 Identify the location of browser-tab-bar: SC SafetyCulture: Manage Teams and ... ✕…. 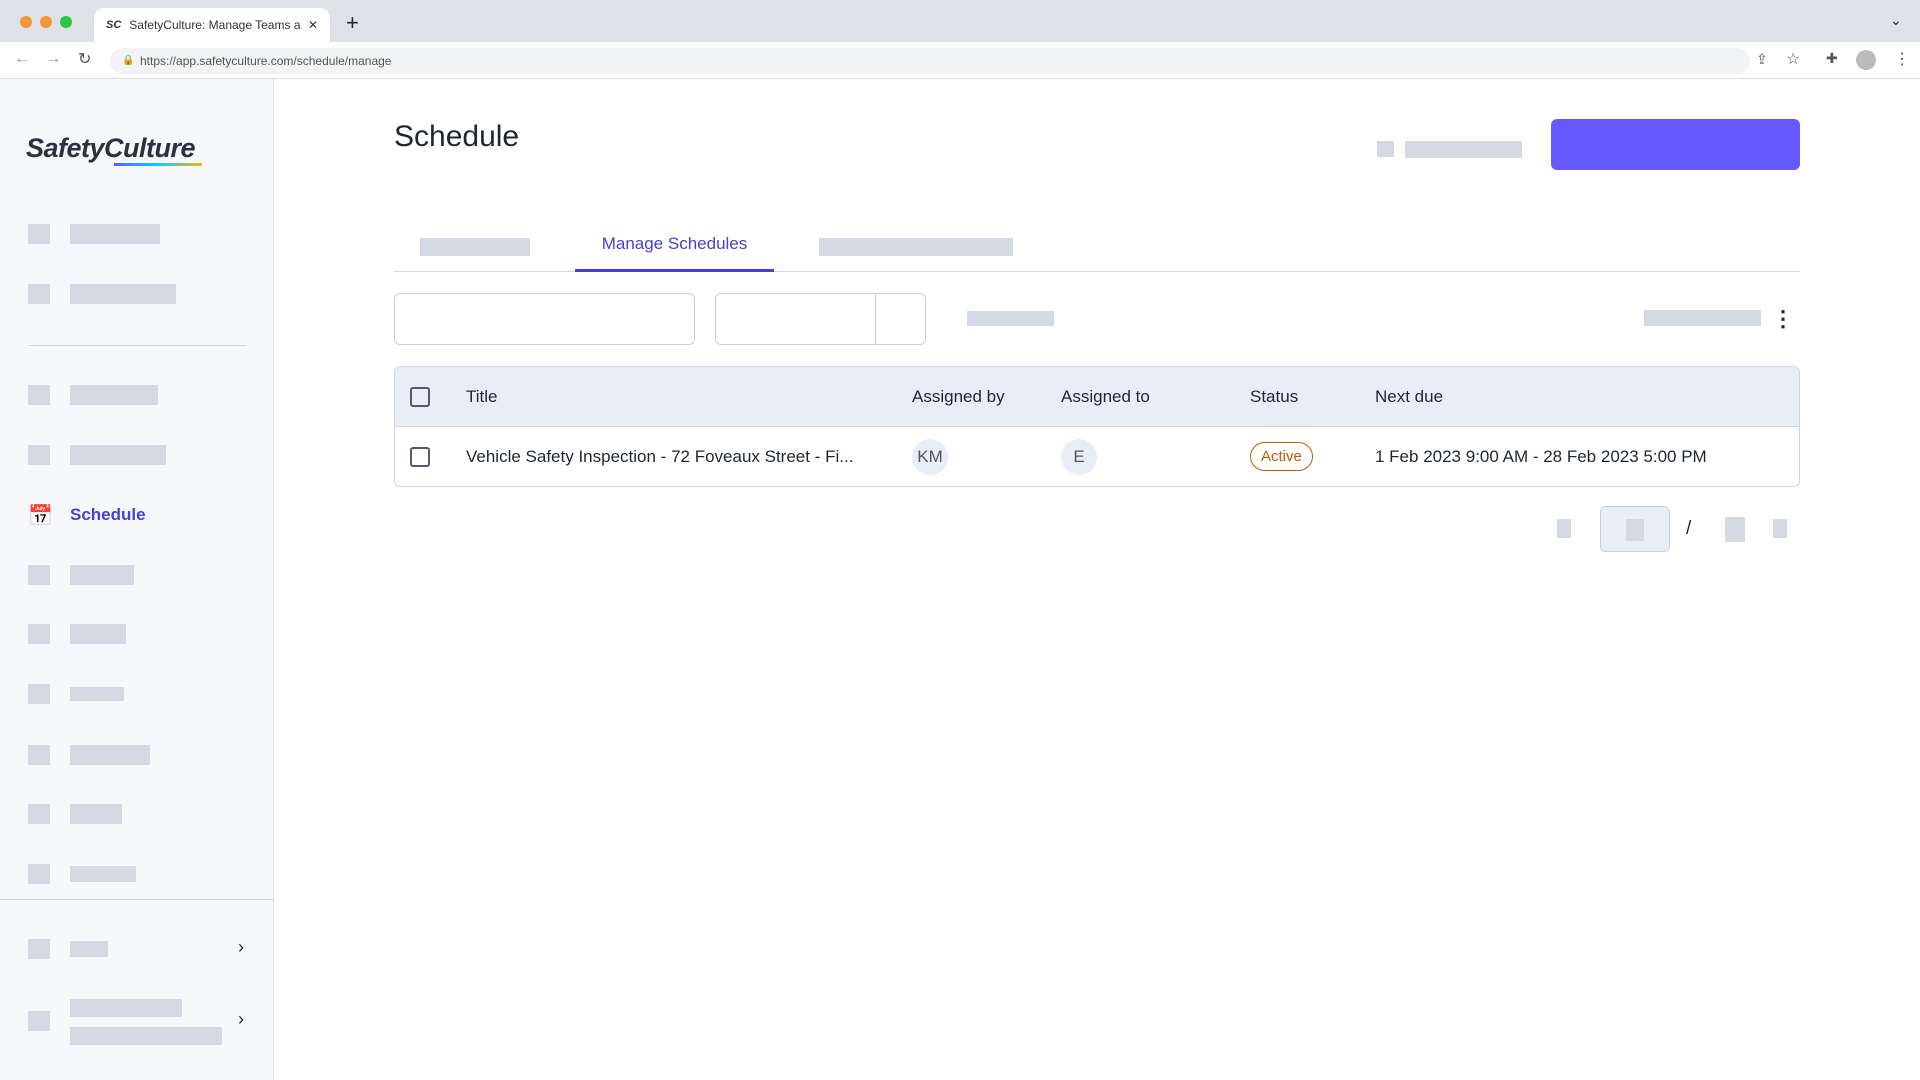
(960, 21).